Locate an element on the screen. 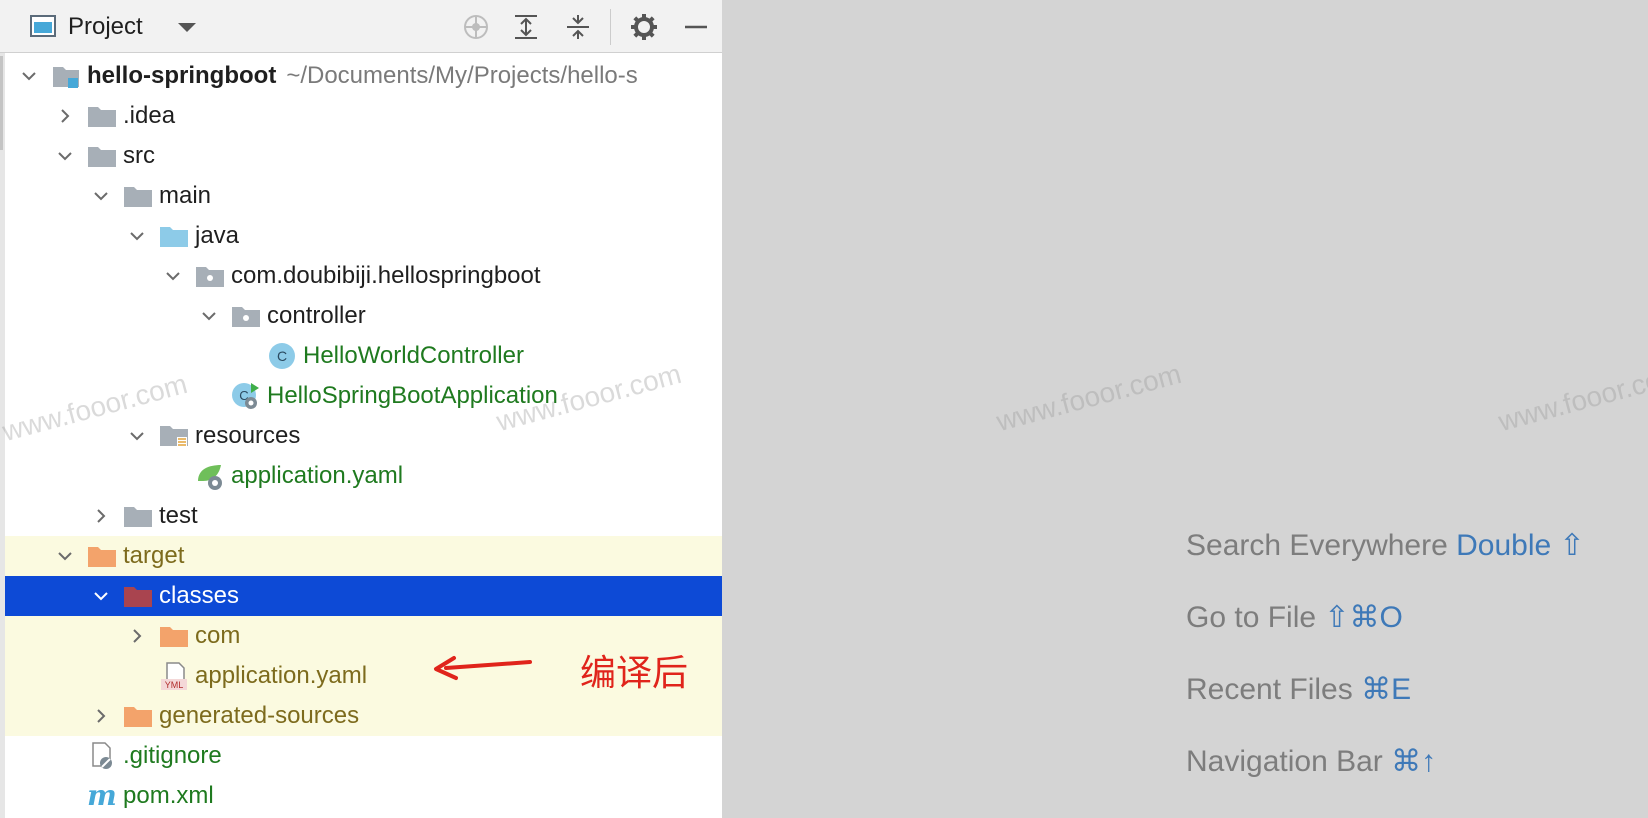 This screenshot has height=818, width=1648. tree-node-label: pom.xml is located at coordinates (168, 795).